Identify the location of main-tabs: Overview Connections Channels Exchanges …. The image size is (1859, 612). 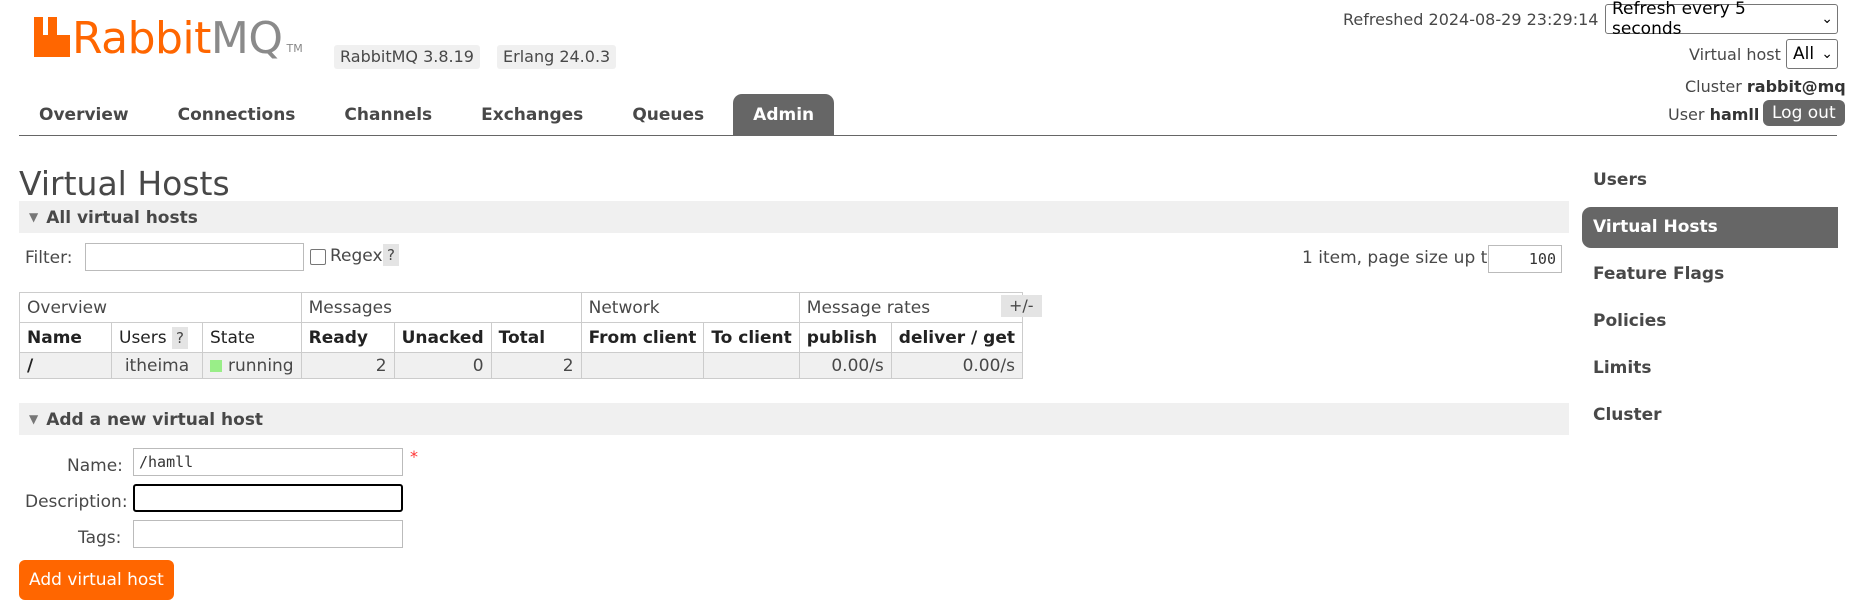
(431, 114).